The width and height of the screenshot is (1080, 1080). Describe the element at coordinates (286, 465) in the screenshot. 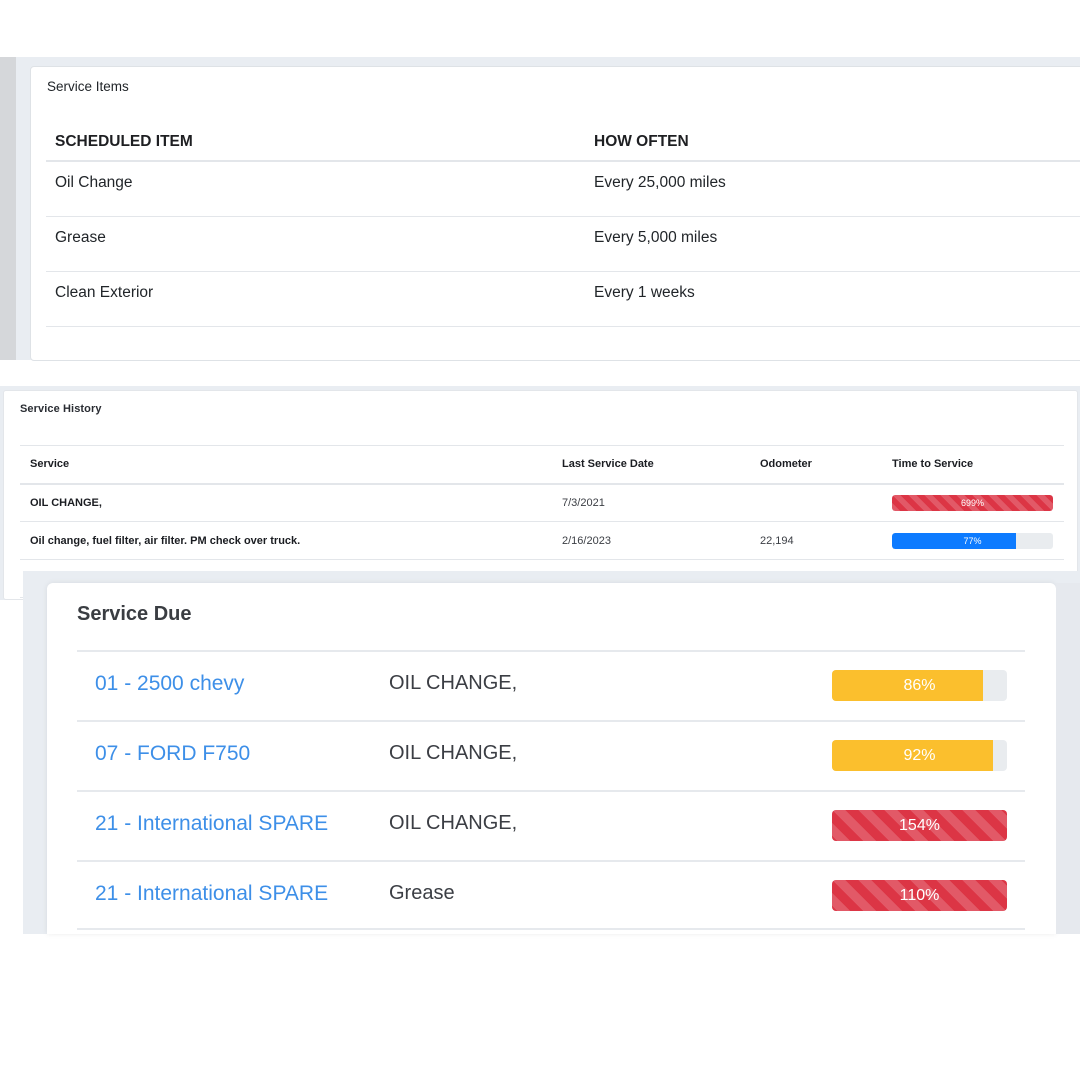

I see `column-header-service: Service` at that location.